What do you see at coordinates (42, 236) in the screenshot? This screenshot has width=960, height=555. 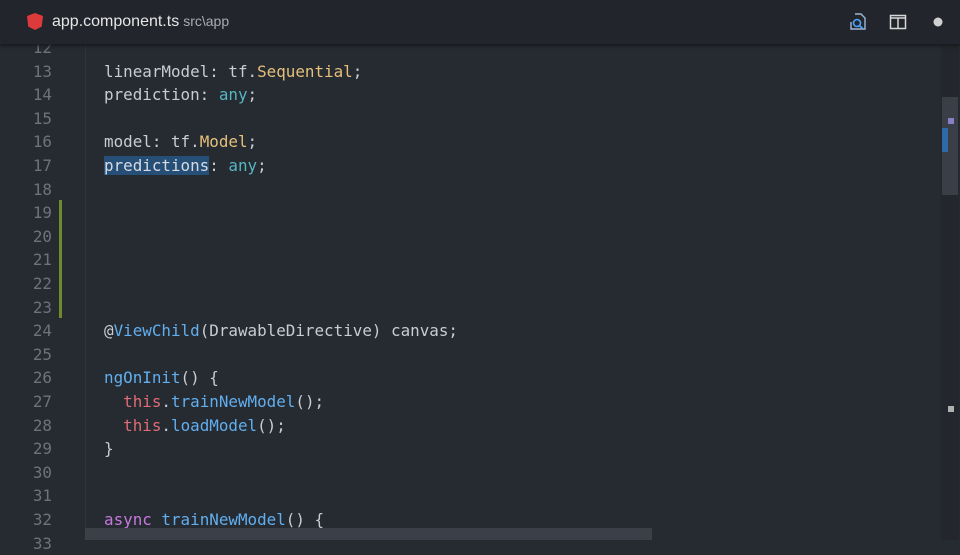 I see `line-number: 20` at bounding box center [42, 236].